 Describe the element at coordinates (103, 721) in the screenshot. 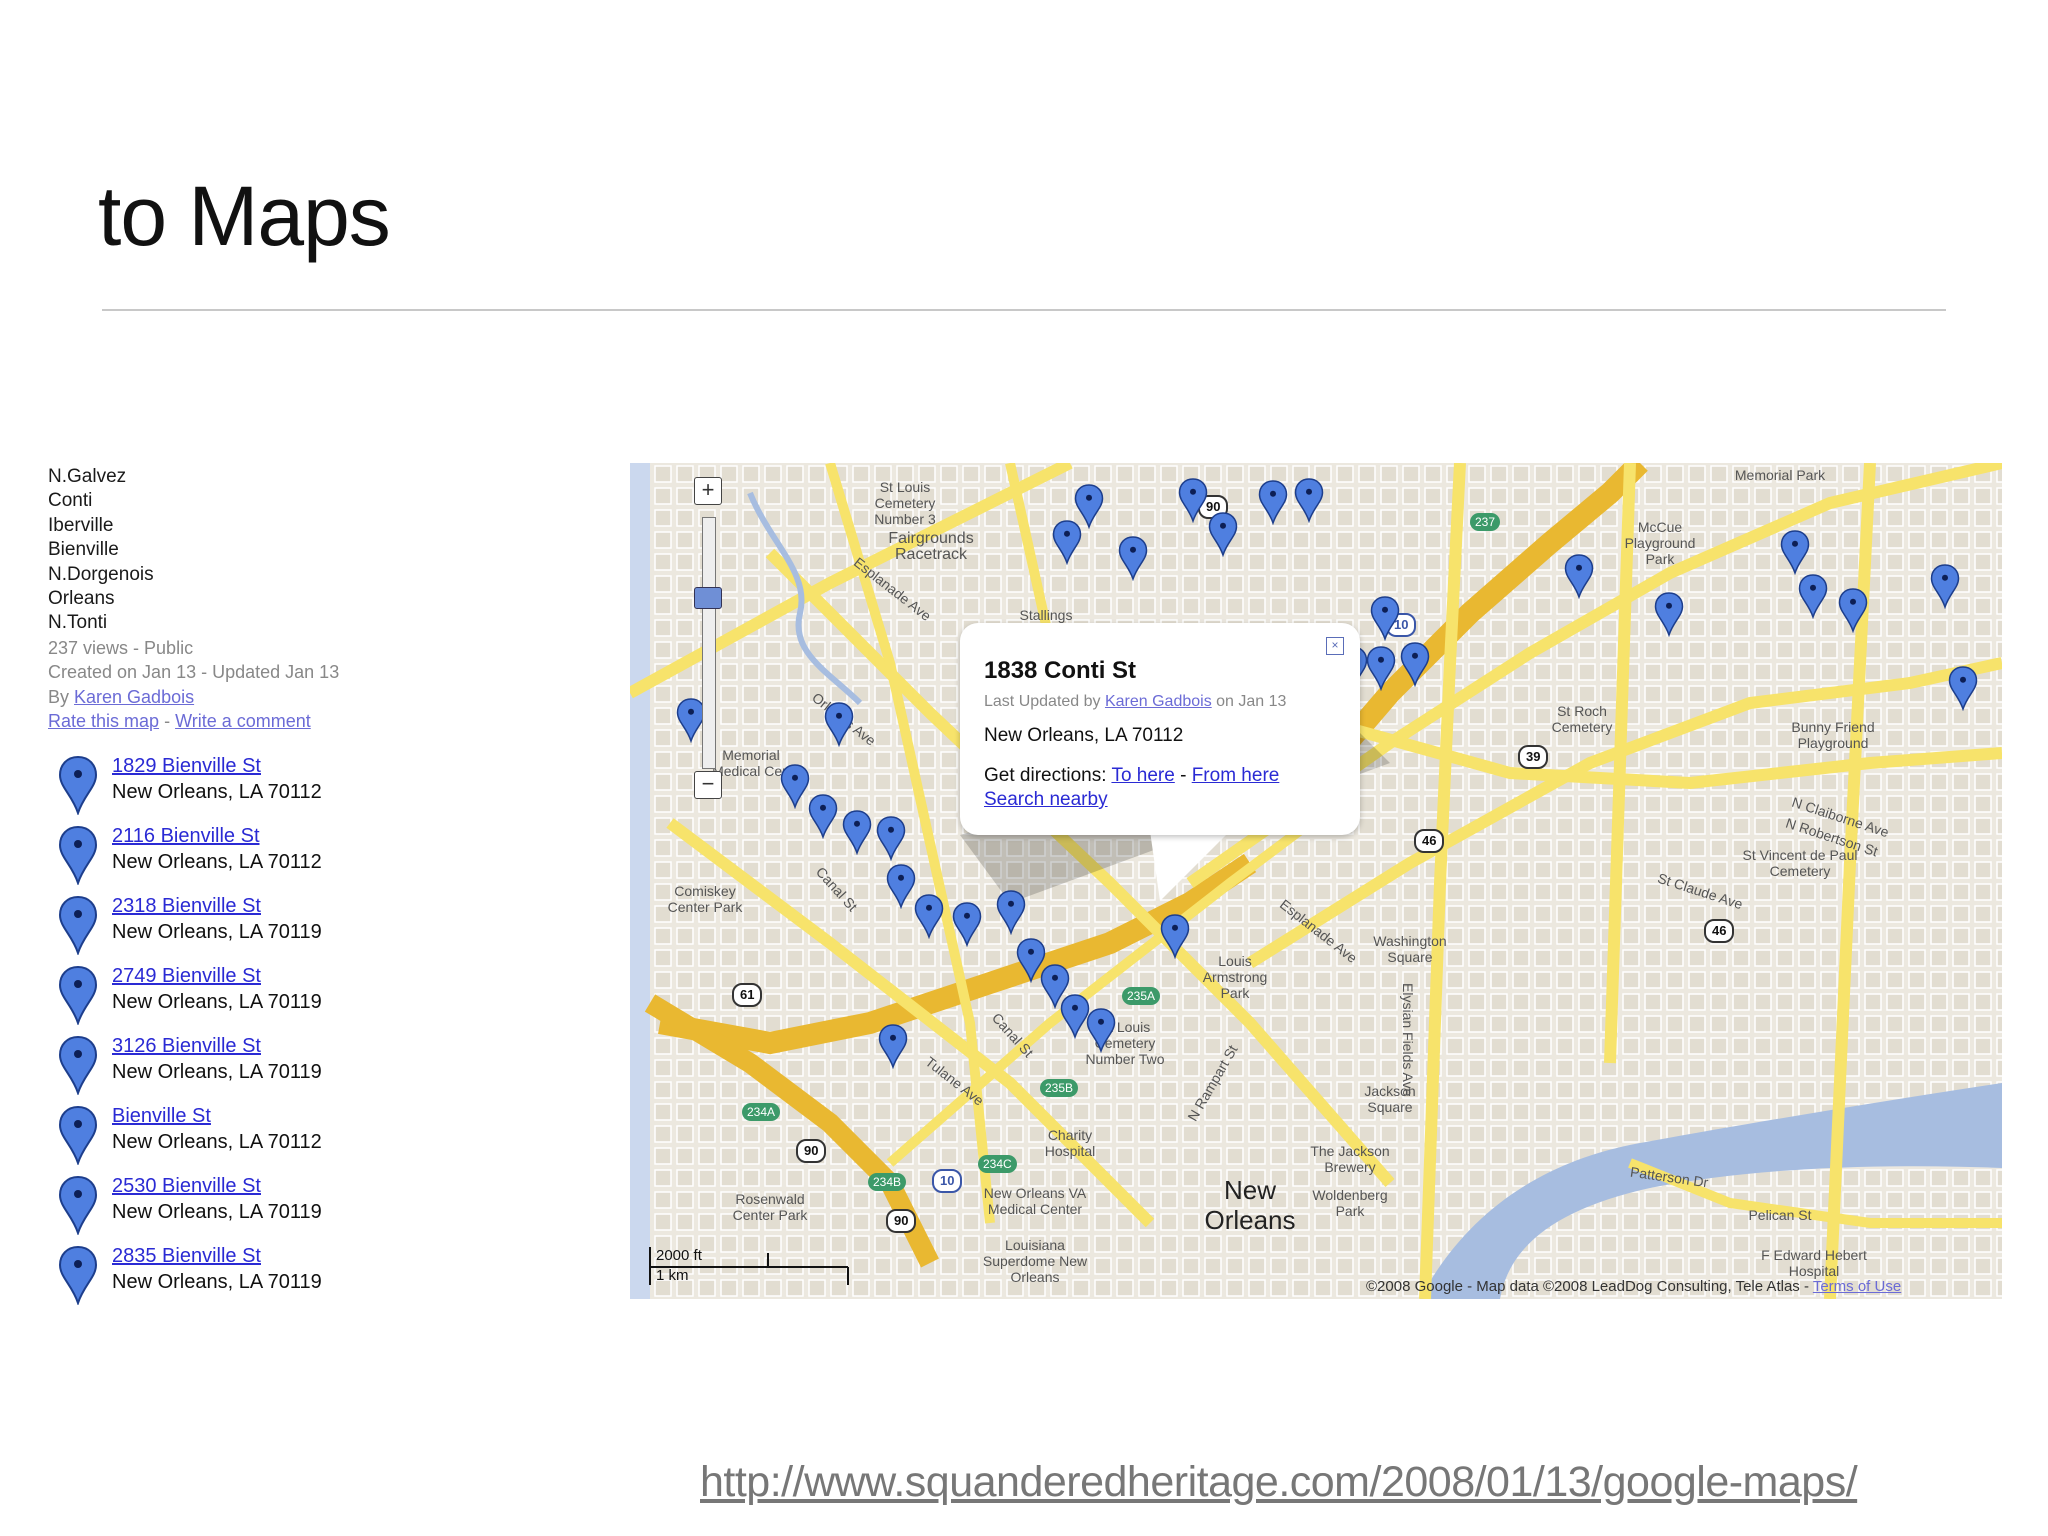

I see `rate-map-link: Rate this map` at that location.